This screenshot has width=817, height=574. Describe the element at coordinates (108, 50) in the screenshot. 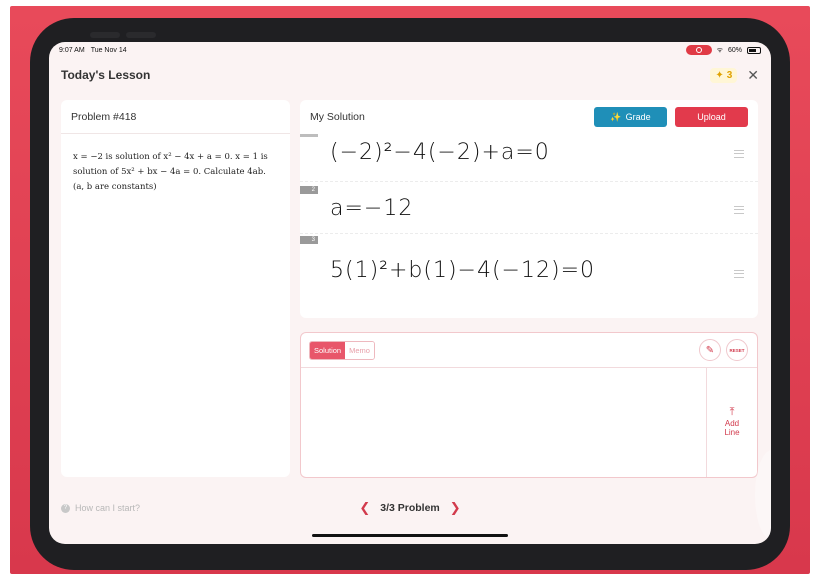

I see `status-date: Tue Nov 14` at that location.